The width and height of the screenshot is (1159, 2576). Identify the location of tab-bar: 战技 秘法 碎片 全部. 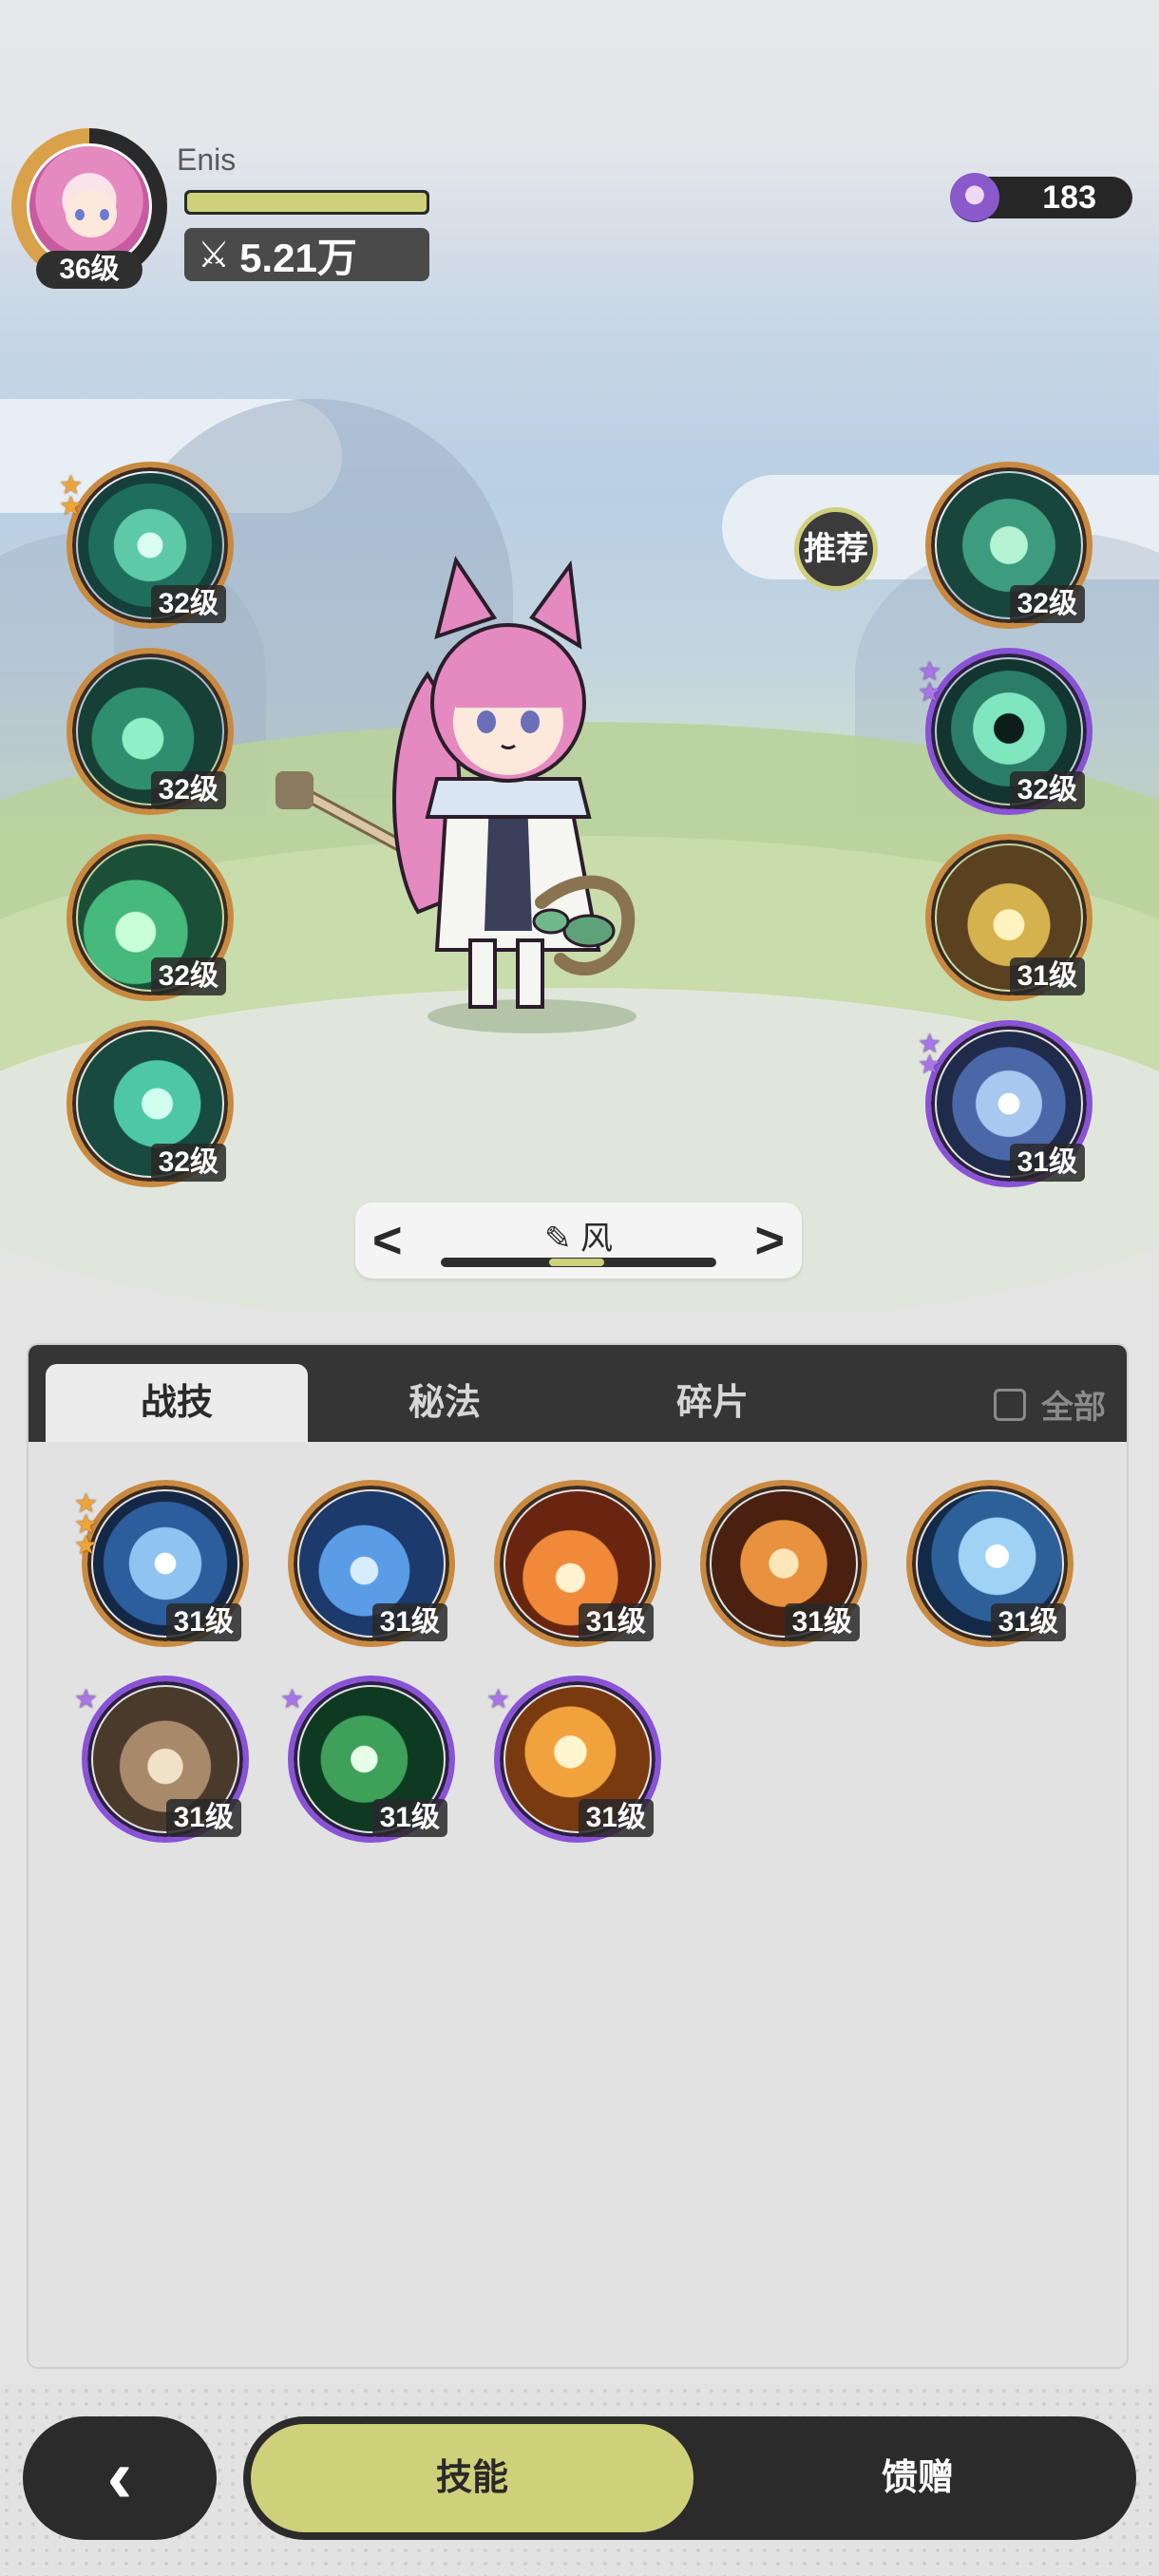
(577, 1393).